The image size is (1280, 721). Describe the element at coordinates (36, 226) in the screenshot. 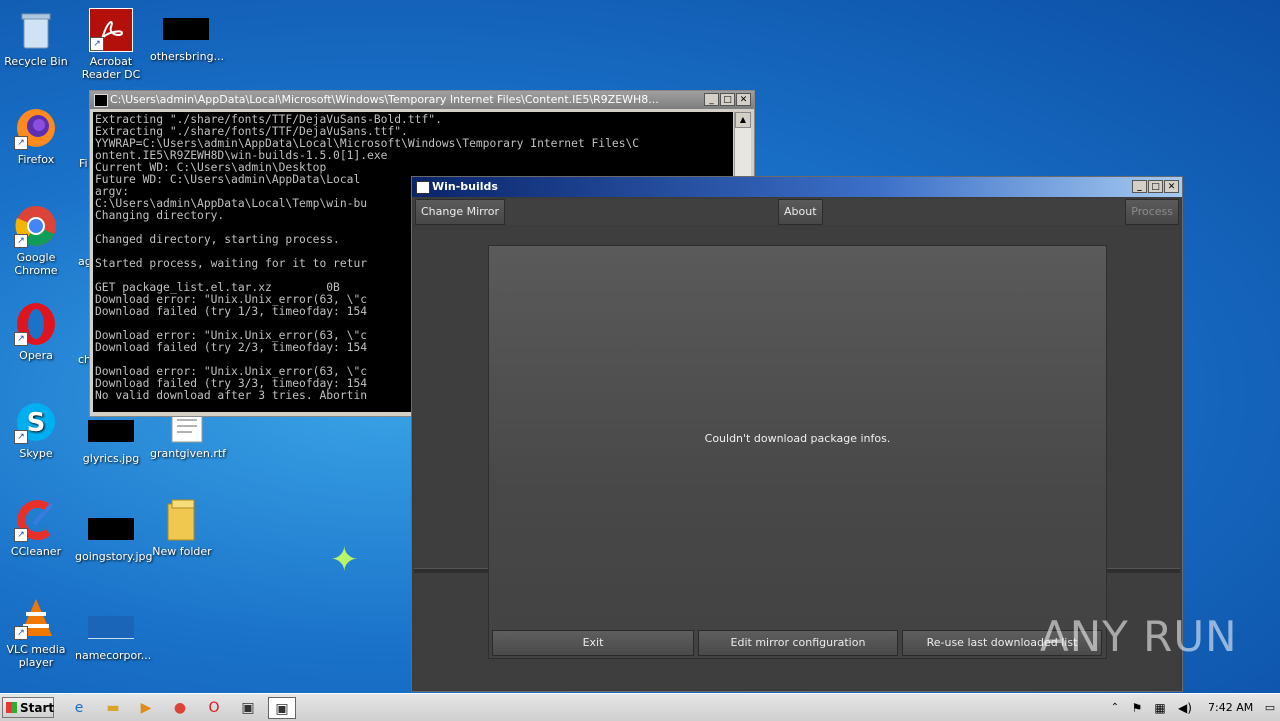

I see `chrome-icon: ↗` at that location.